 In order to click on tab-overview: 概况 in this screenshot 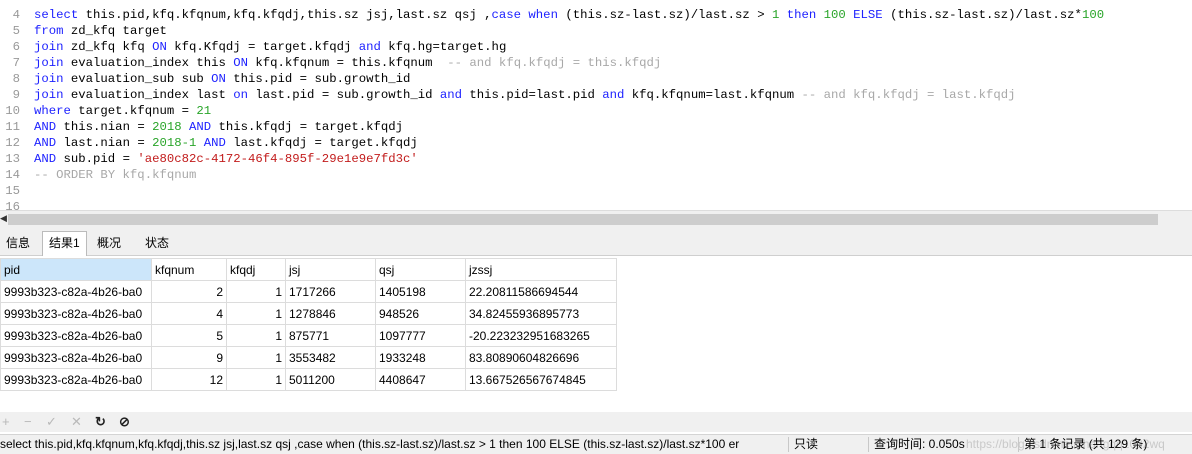, I will do `click(109, 243)`.